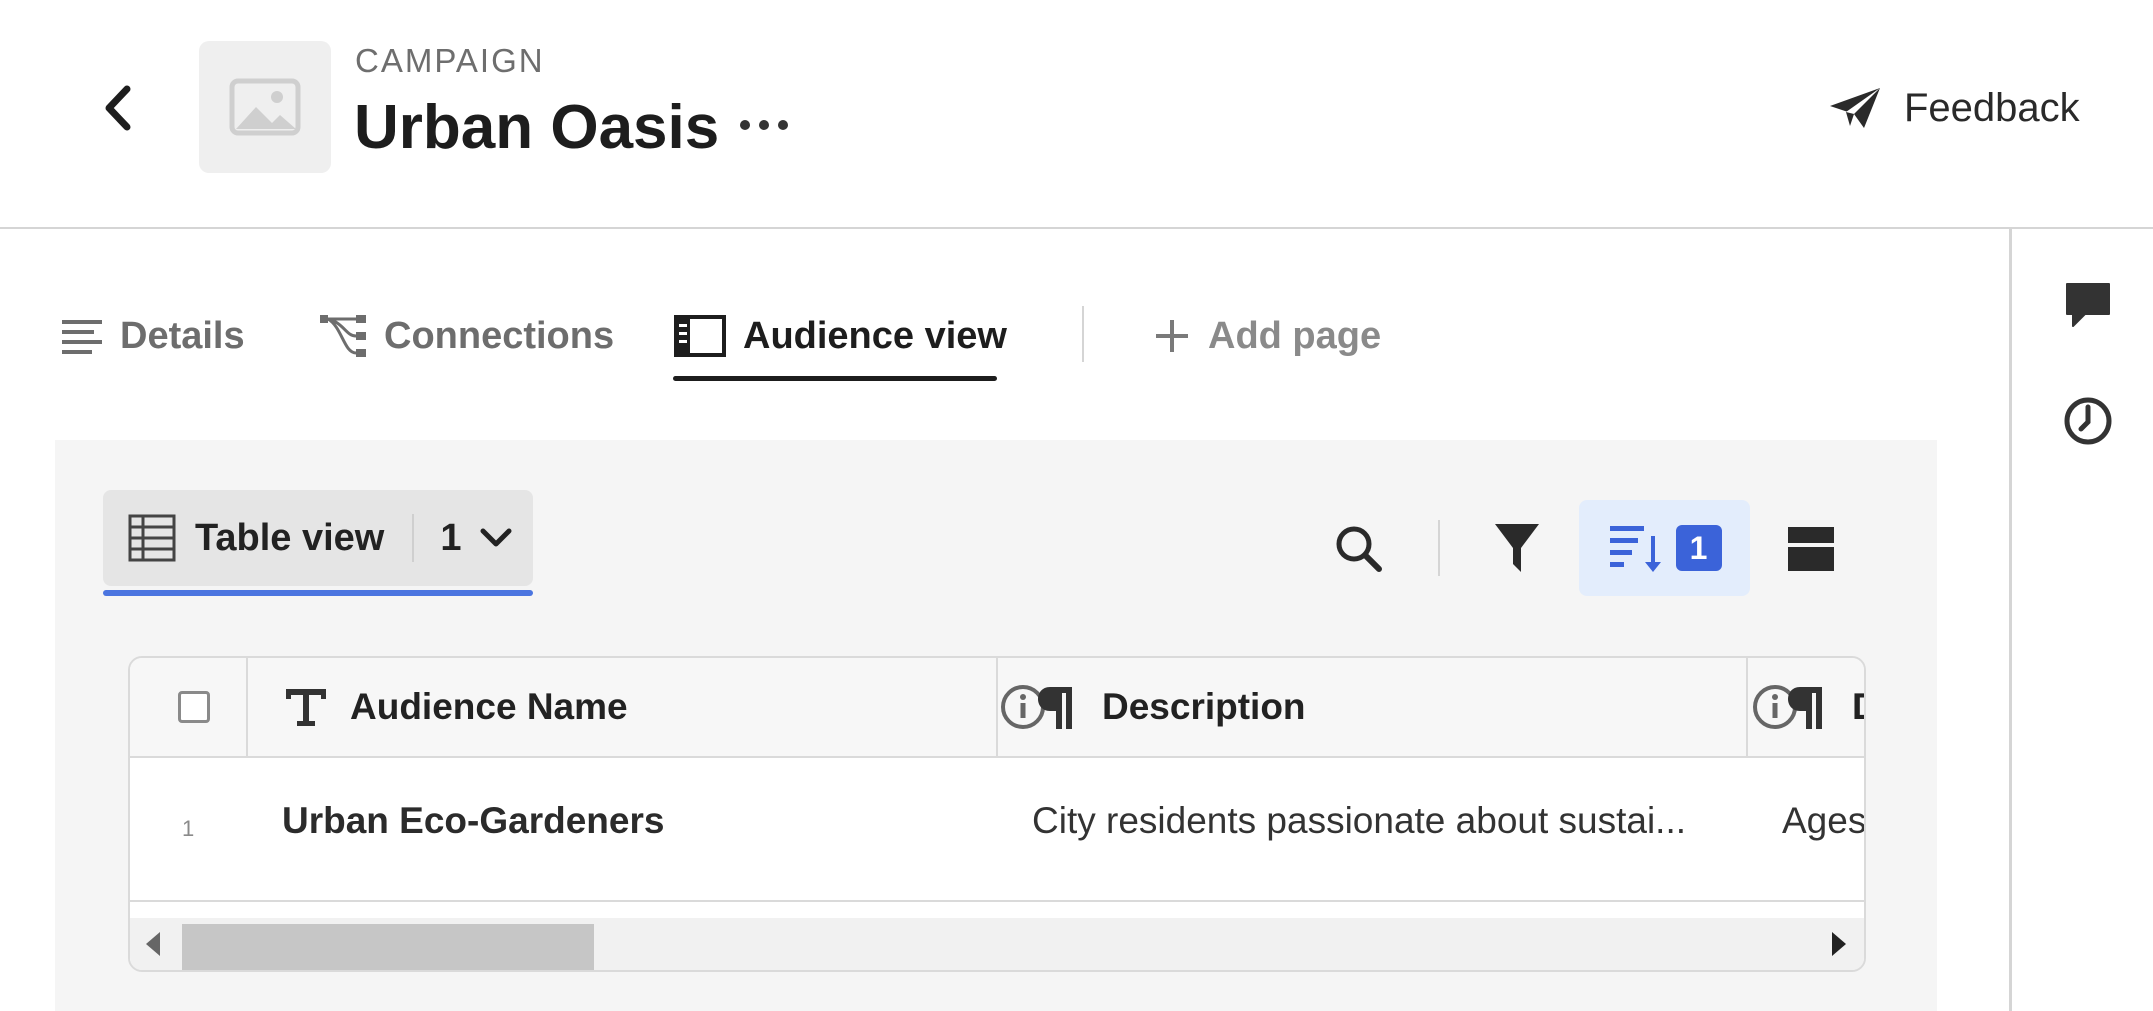 The image size is (2153, 1011). I want to click on tab-label: Connections, so click(499, 335).